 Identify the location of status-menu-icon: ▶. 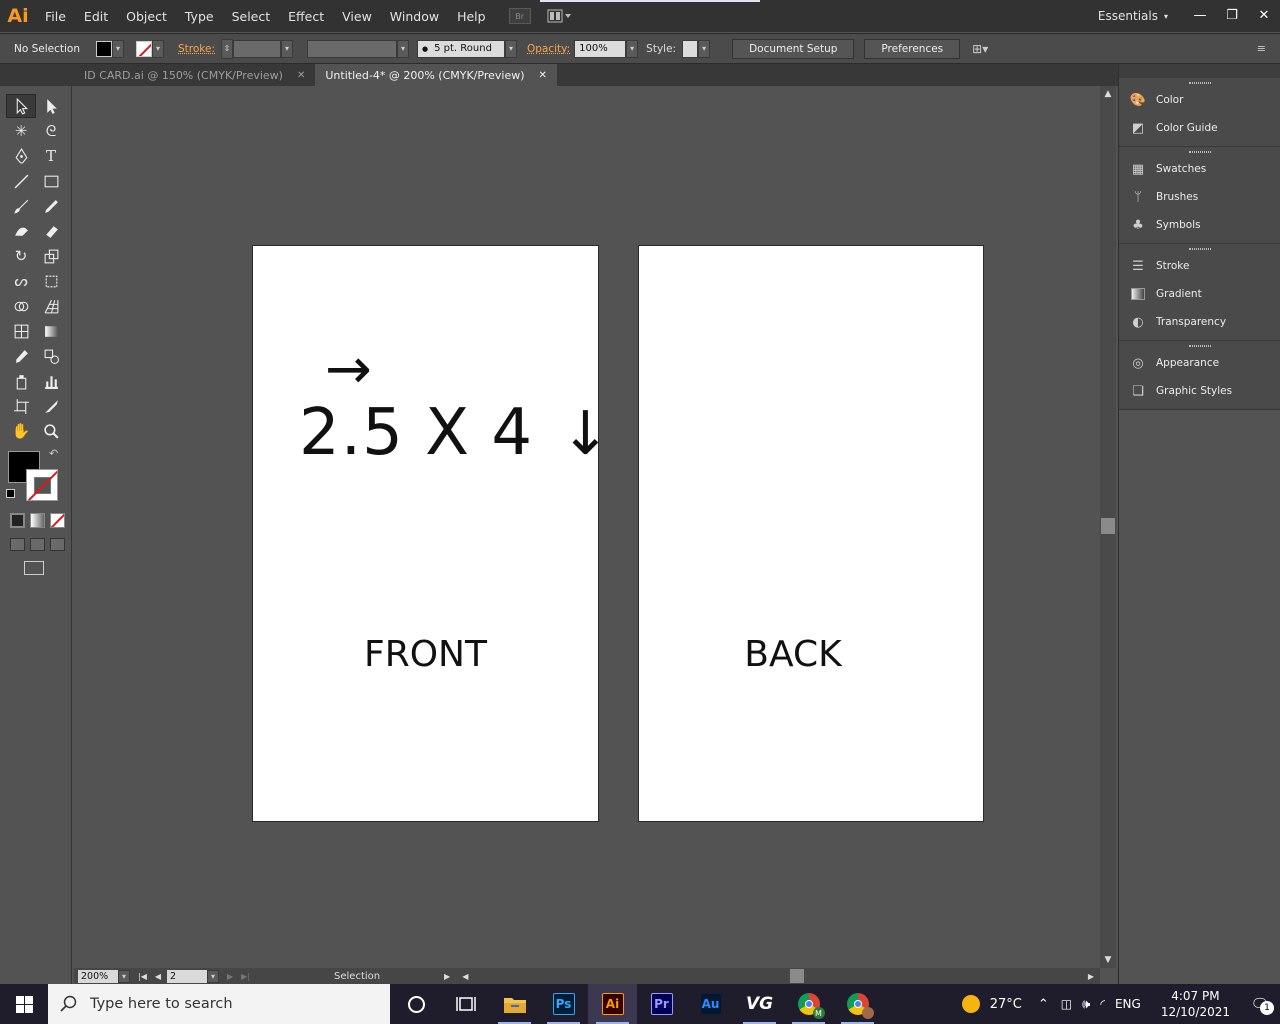
(447, 976).